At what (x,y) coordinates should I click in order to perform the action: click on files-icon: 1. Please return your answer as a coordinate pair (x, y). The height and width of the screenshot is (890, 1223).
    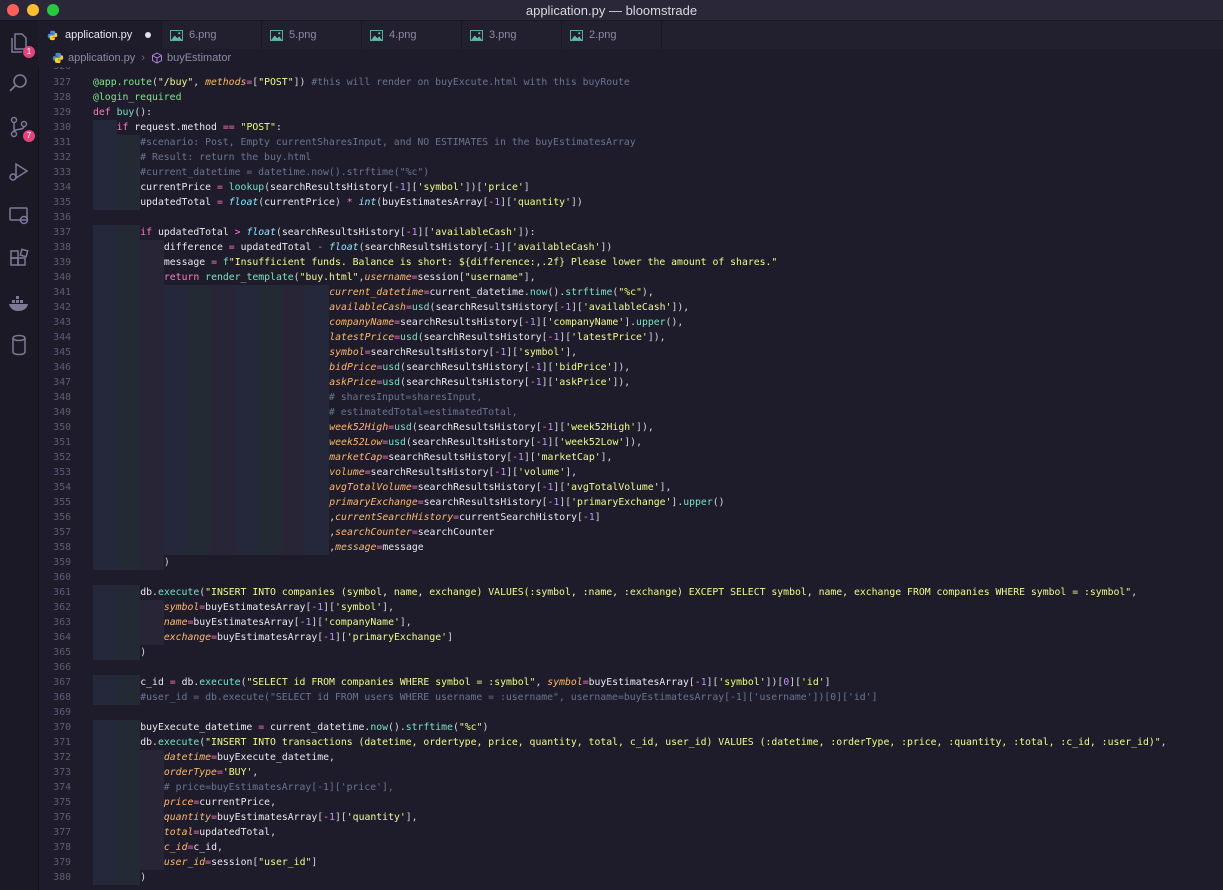
    Looking at the image, I should click on (21, 44).